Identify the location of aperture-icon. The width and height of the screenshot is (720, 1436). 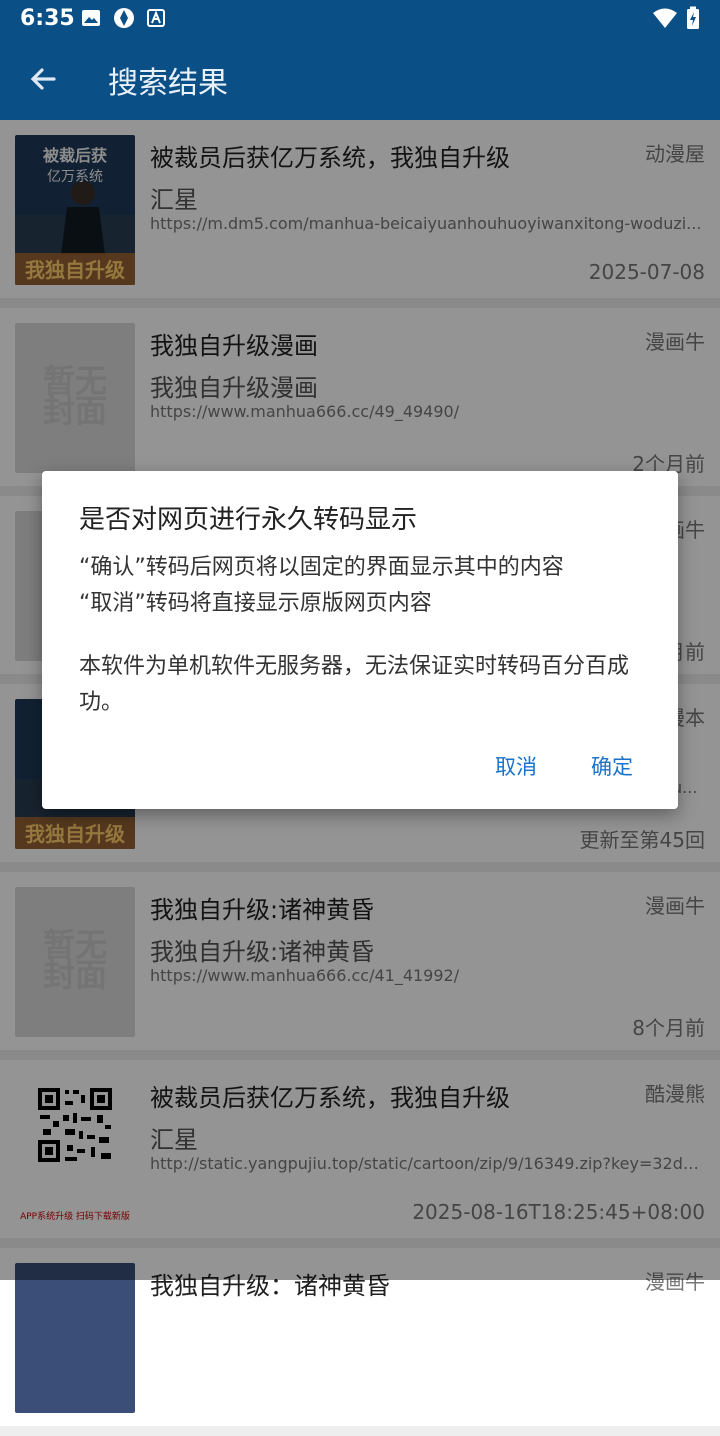
(124, 18).